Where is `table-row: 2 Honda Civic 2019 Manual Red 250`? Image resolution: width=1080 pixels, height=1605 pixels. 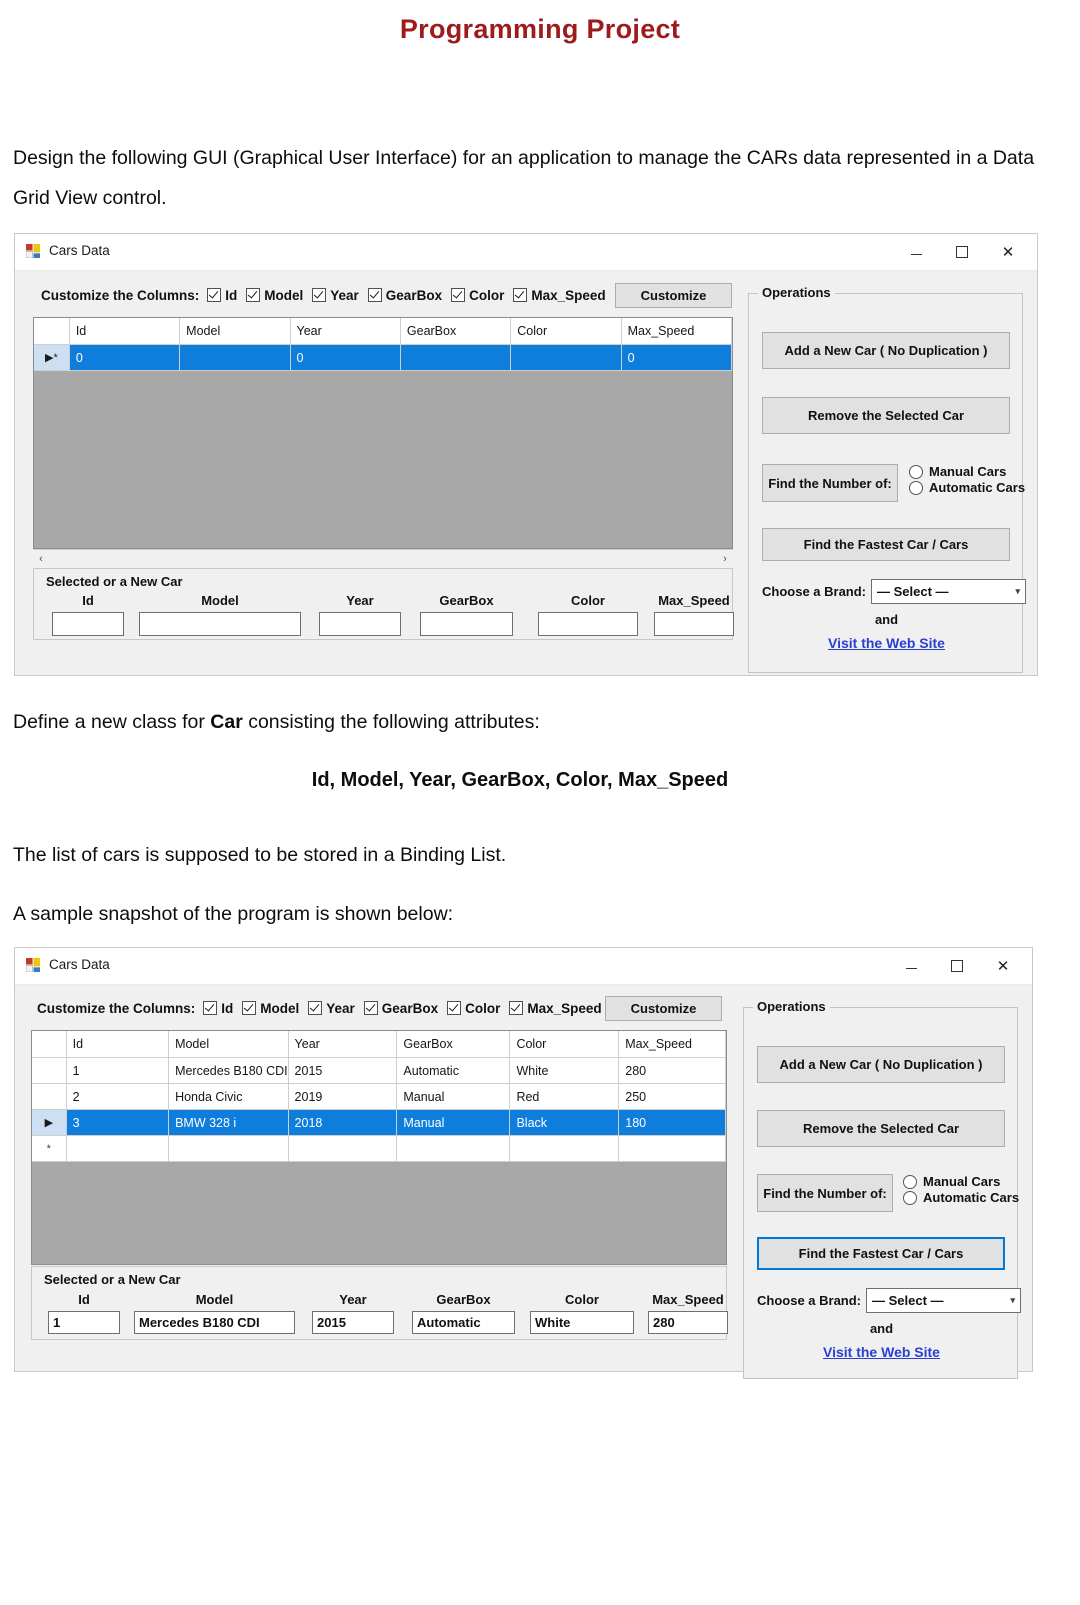 table-row: 2 Honda Civic 2019 Manual Red 250 is located at coordinates (379, 1096).